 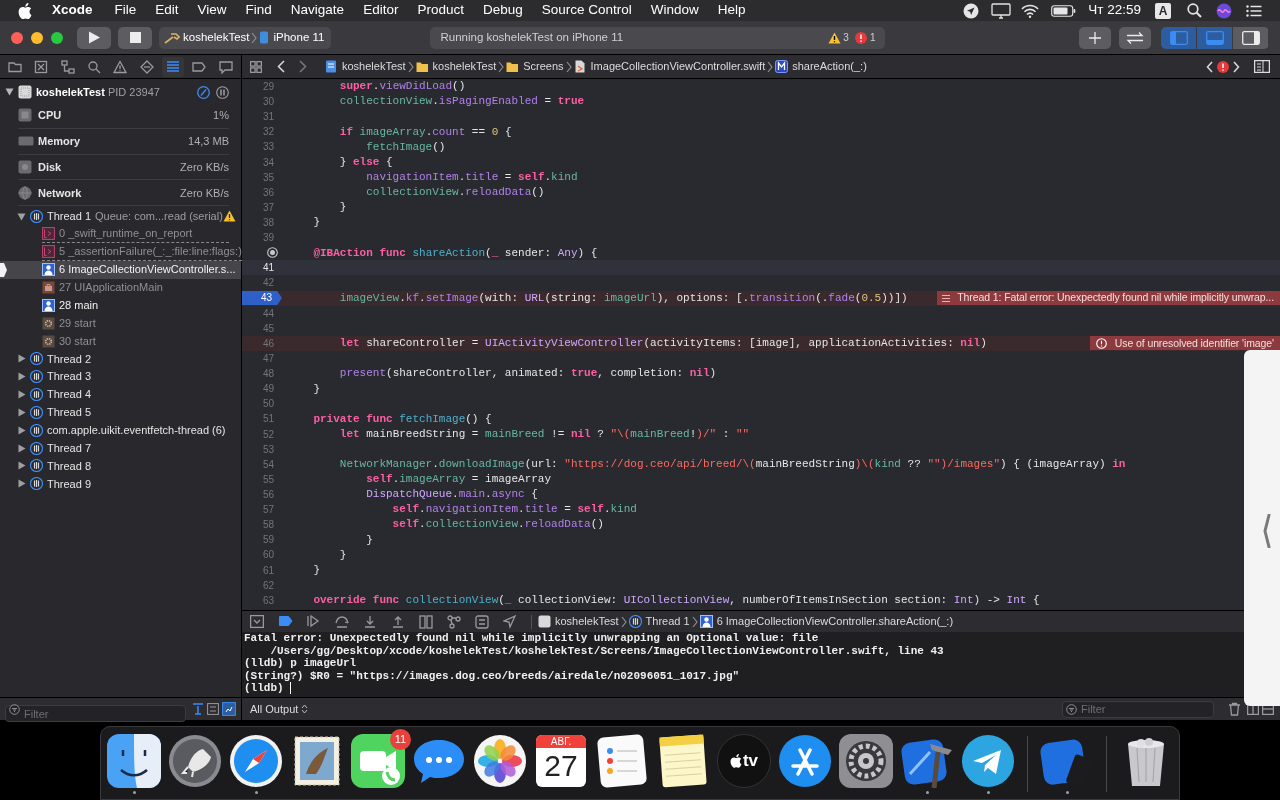 I want to click on processes-filter-icon, so click(x=213, y=709).